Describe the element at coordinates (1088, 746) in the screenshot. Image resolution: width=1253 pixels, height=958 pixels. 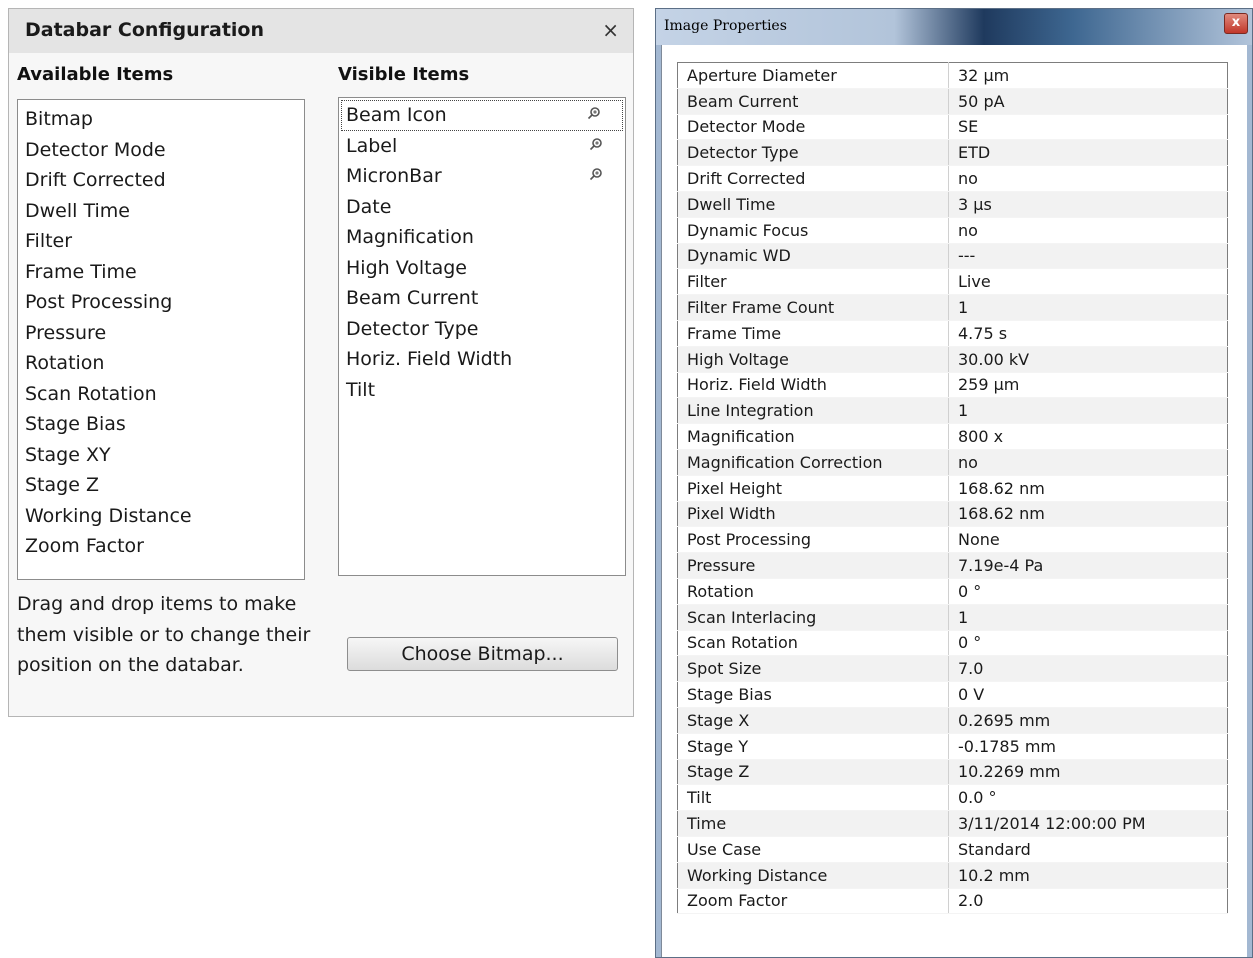
I see `property-value: -0.1785 mm` at that location.